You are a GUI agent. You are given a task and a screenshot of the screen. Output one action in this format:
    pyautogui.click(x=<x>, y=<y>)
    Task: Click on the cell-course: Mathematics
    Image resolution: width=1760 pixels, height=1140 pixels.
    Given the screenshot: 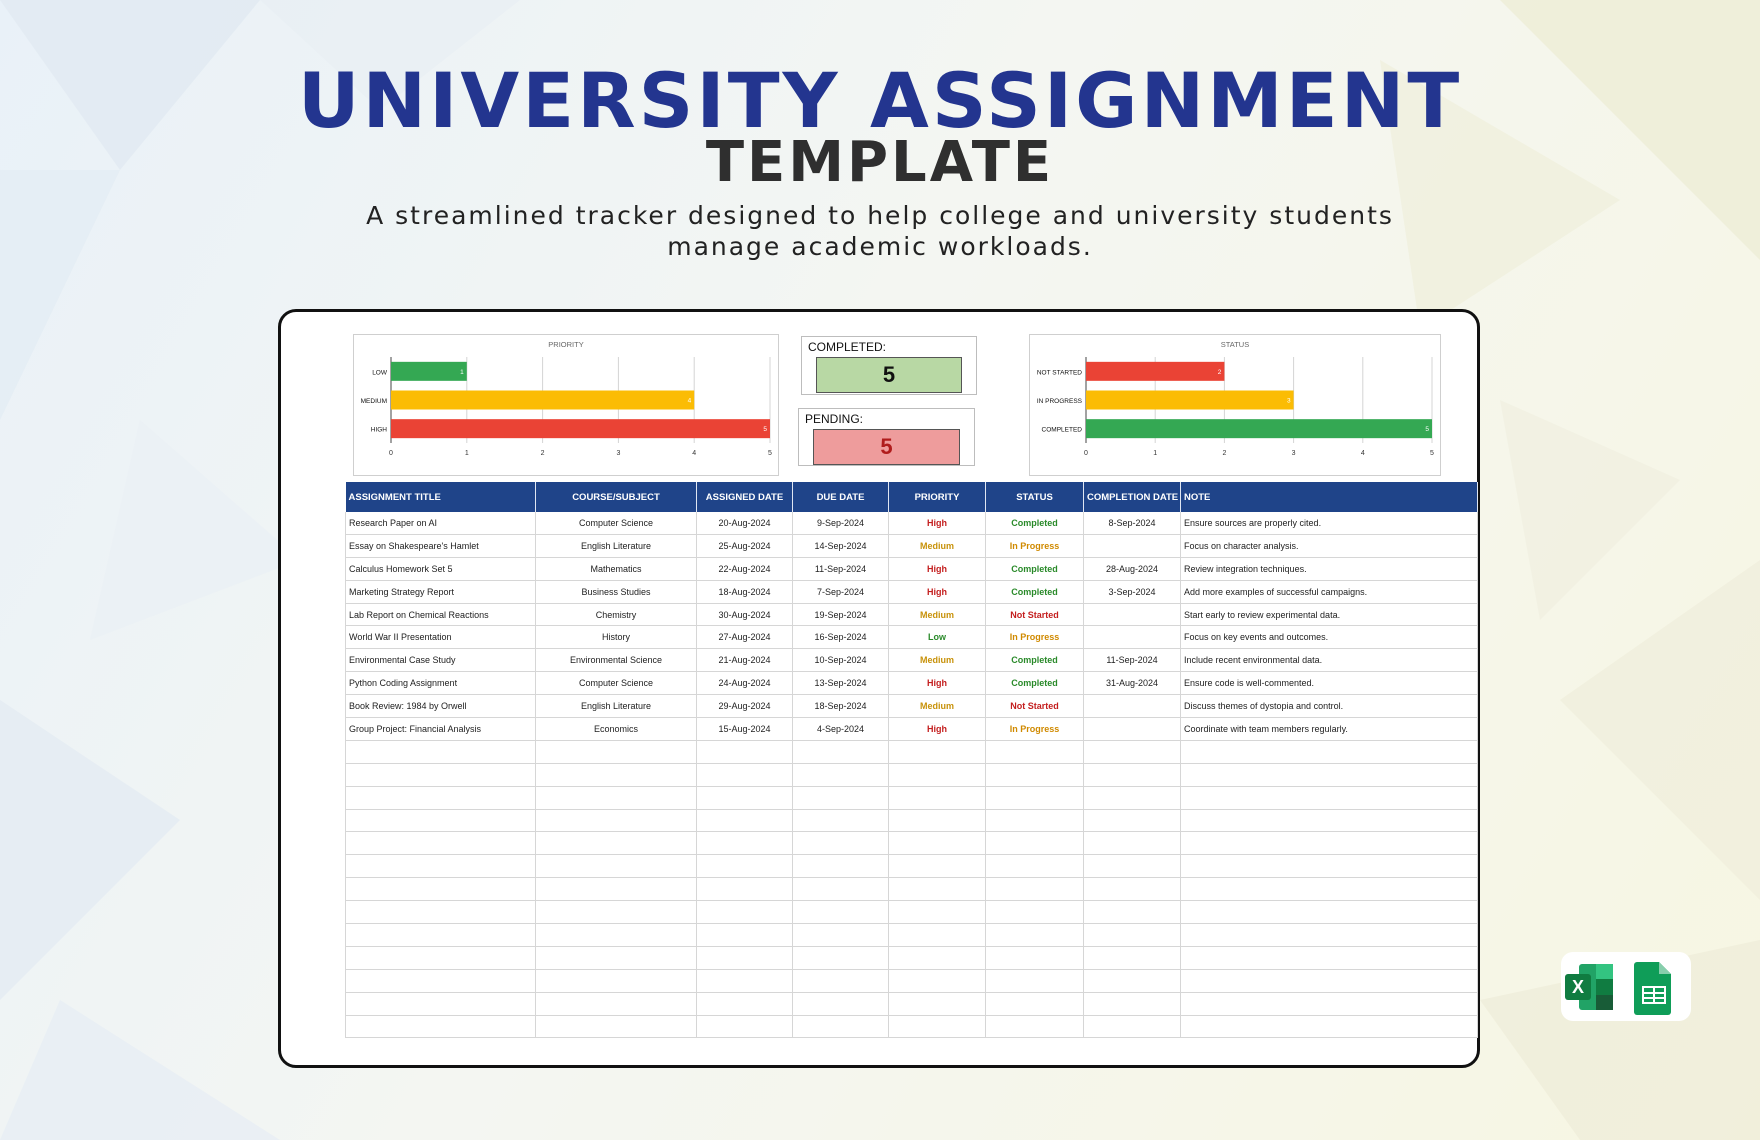 What is the action you would take?
    pyautogui.click(x=616, y=569)
    